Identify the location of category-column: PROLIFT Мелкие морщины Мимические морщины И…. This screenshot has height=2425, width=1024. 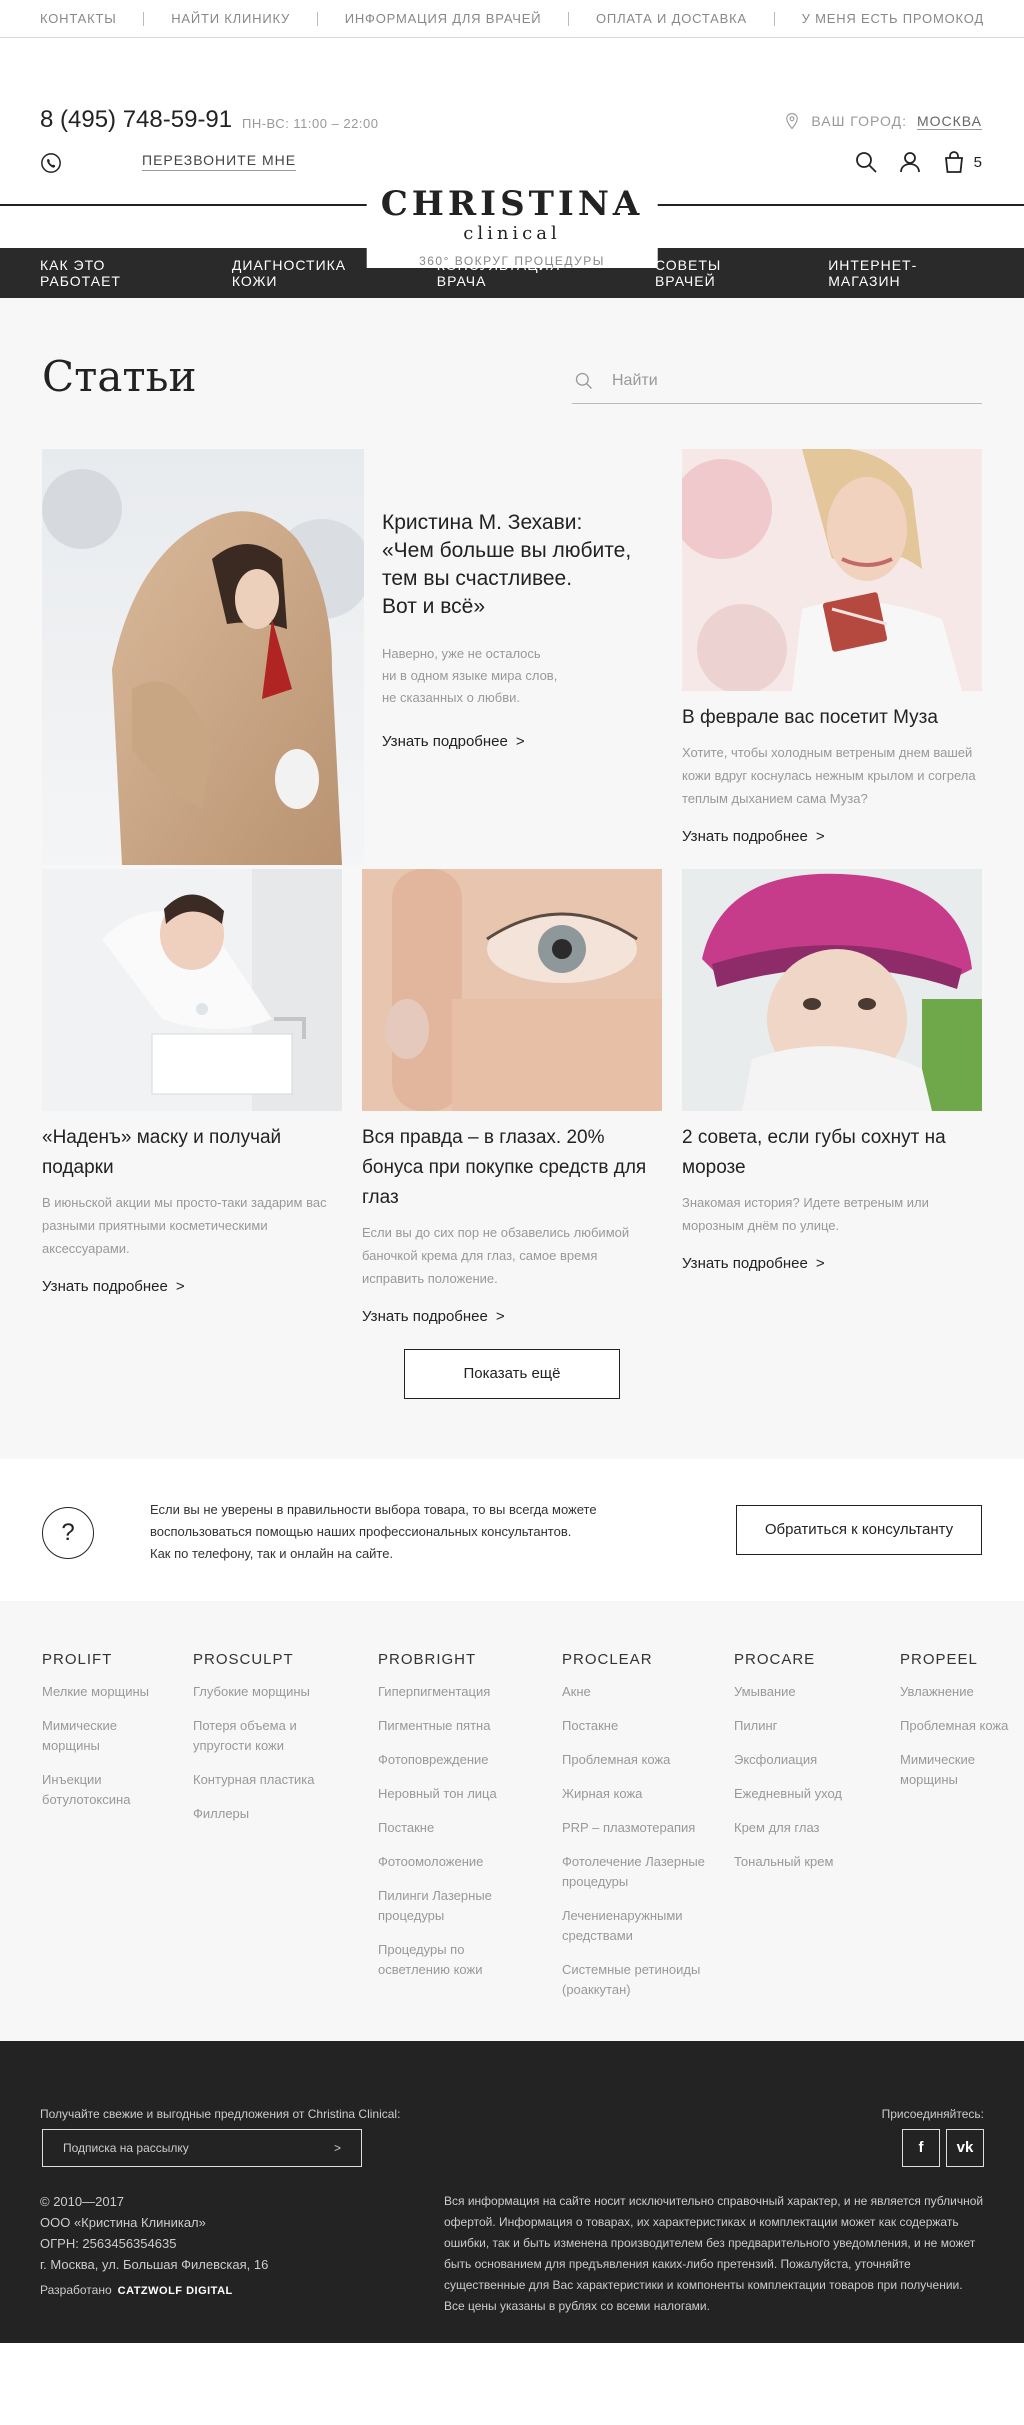
(107, 1737).